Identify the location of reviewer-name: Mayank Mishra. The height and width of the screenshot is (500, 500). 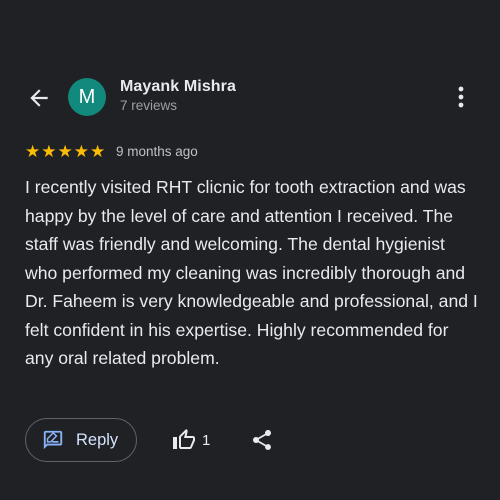
(178, 87).